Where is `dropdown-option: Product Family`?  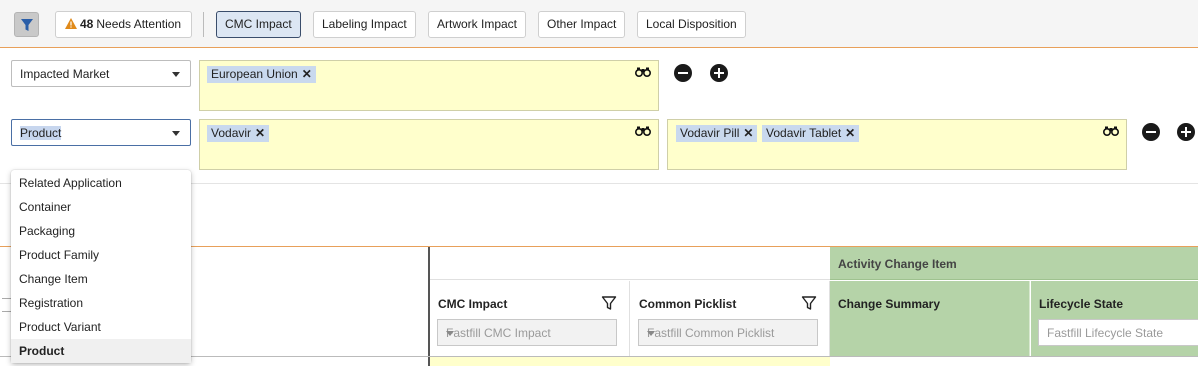 dropdown-option: Product Family is located at coordinates (101, 255).